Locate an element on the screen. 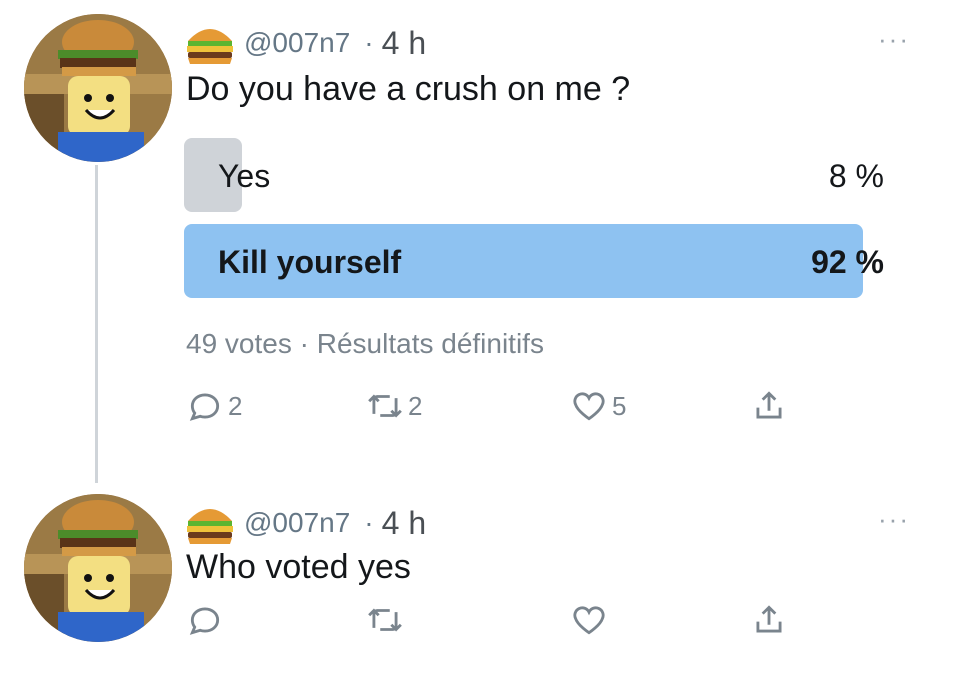 The width and height of the screenshot is (966, 682). poll-votes: 49 votes is located at coordinates (239, 343).